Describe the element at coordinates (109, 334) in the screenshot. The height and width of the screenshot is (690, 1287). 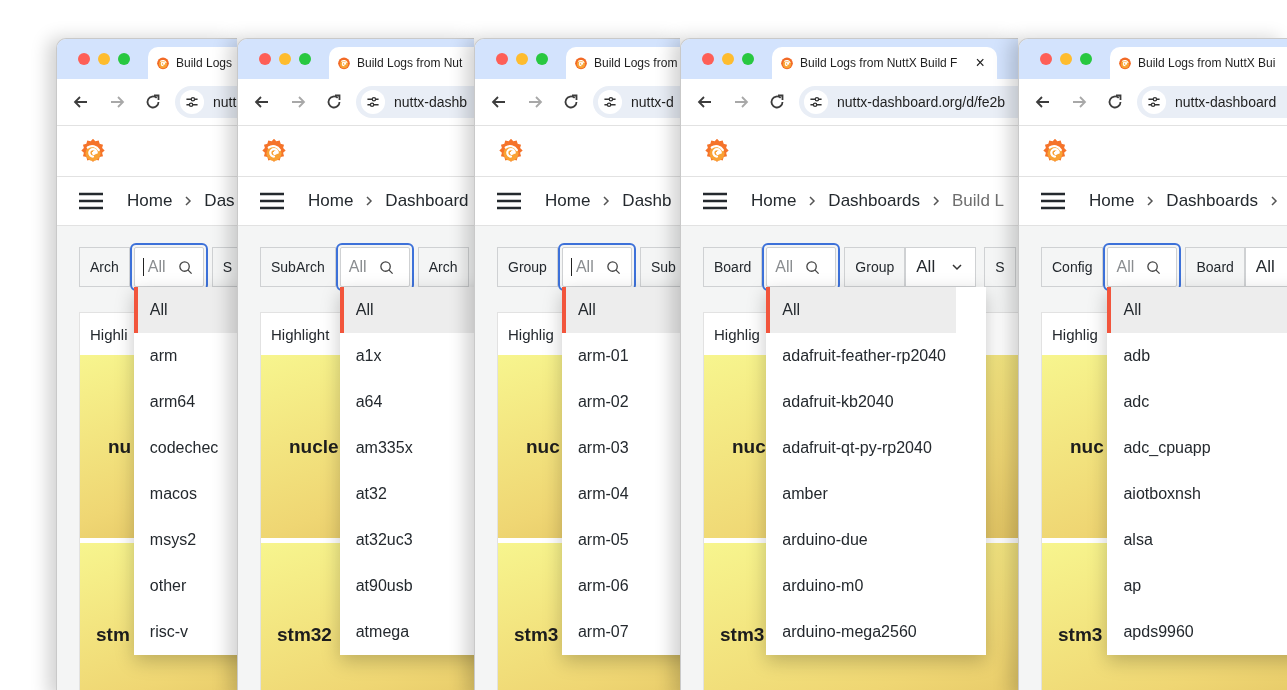
I see `panel-title: Highli` at that location.